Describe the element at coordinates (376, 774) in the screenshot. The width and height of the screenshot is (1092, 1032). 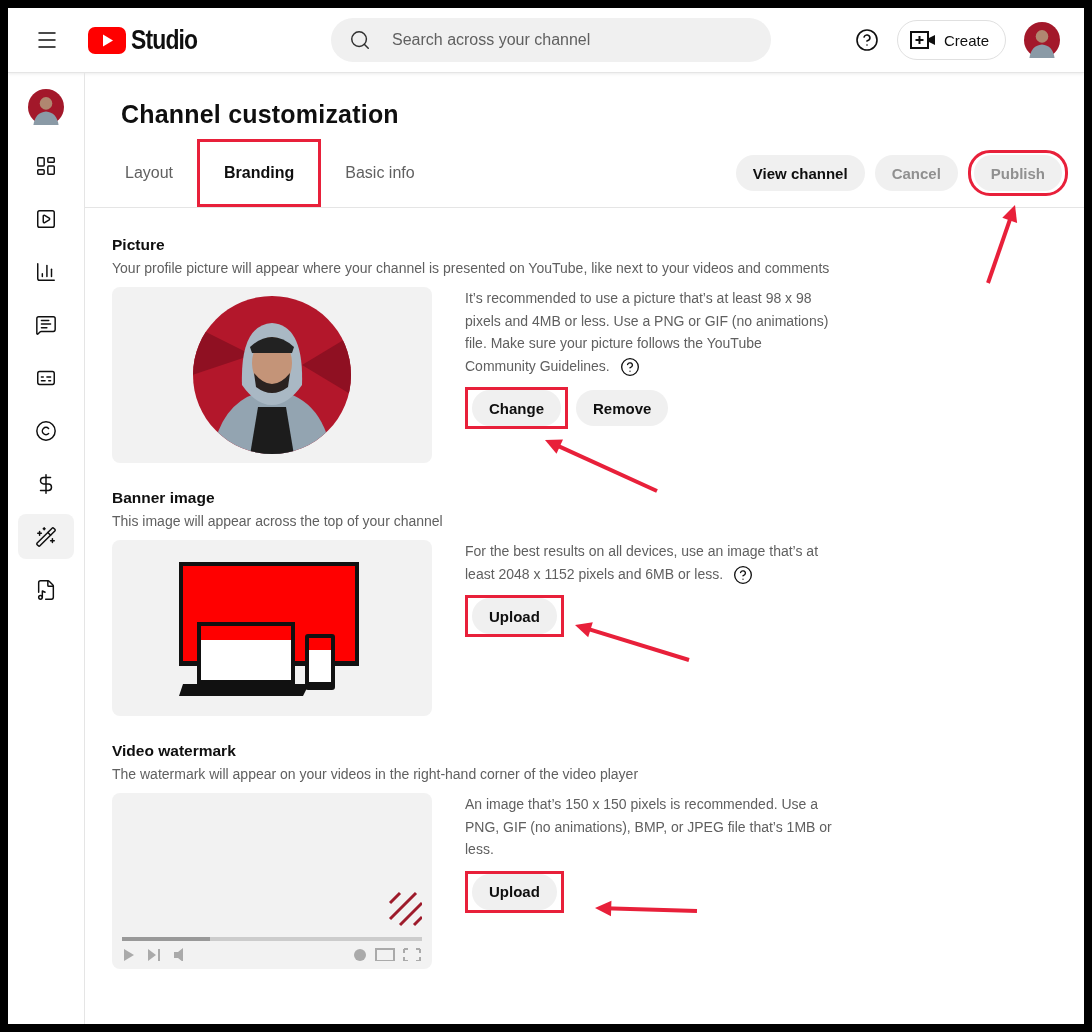
I see `section-description: The watermark will appear on your videos in the right-hand corner of the video player` at that location.